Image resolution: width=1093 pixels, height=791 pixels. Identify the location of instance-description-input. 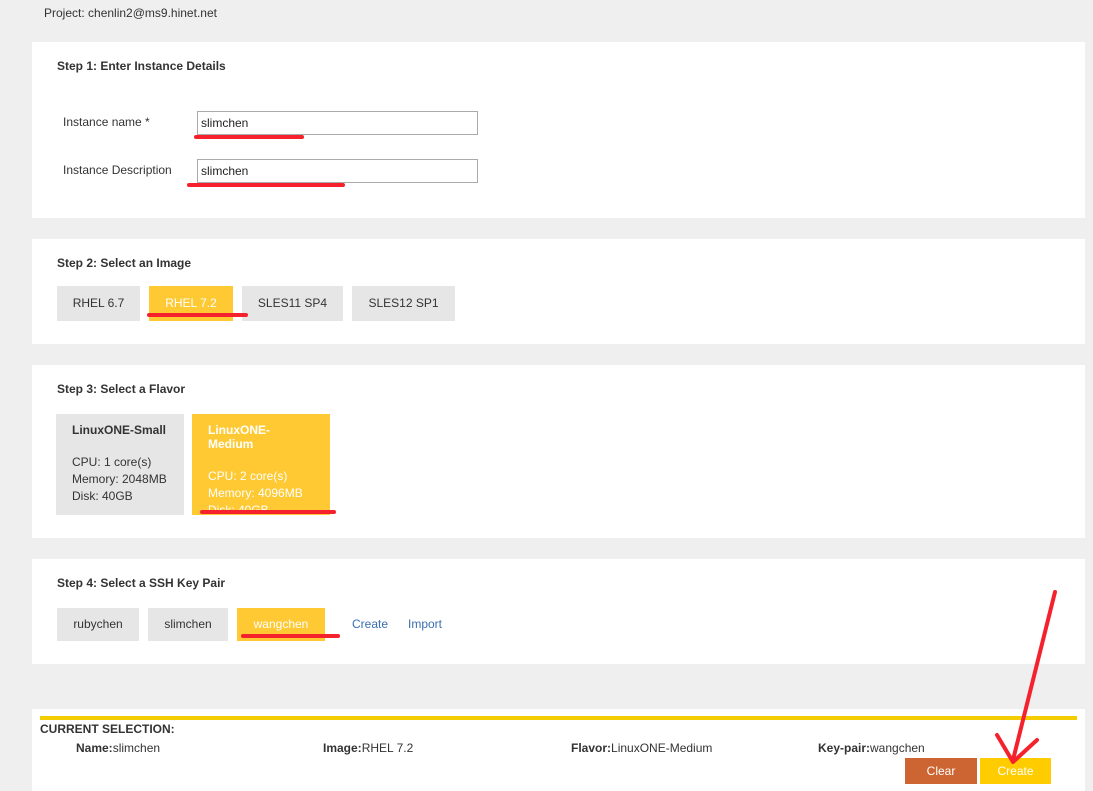
(337, 171).